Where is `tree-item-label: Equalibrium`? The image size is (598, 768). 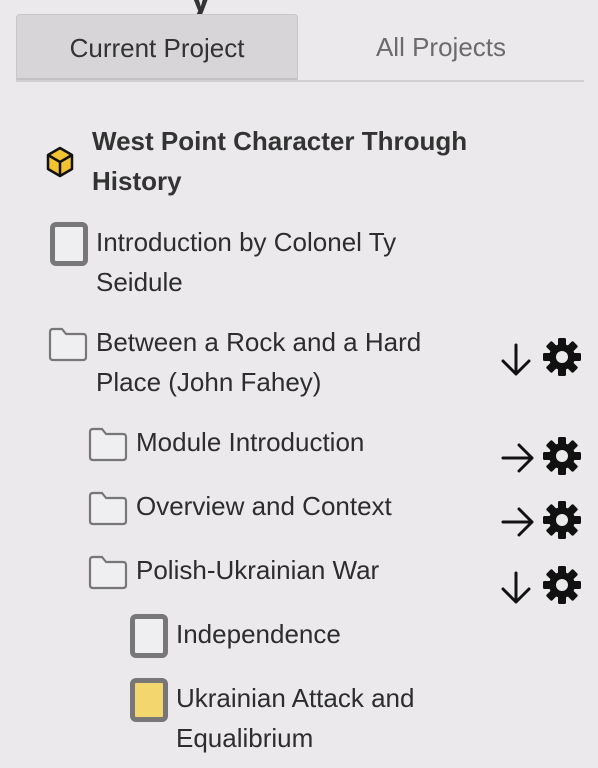
tree-item-label: Equalibrium is located at coordinates (245, 738).